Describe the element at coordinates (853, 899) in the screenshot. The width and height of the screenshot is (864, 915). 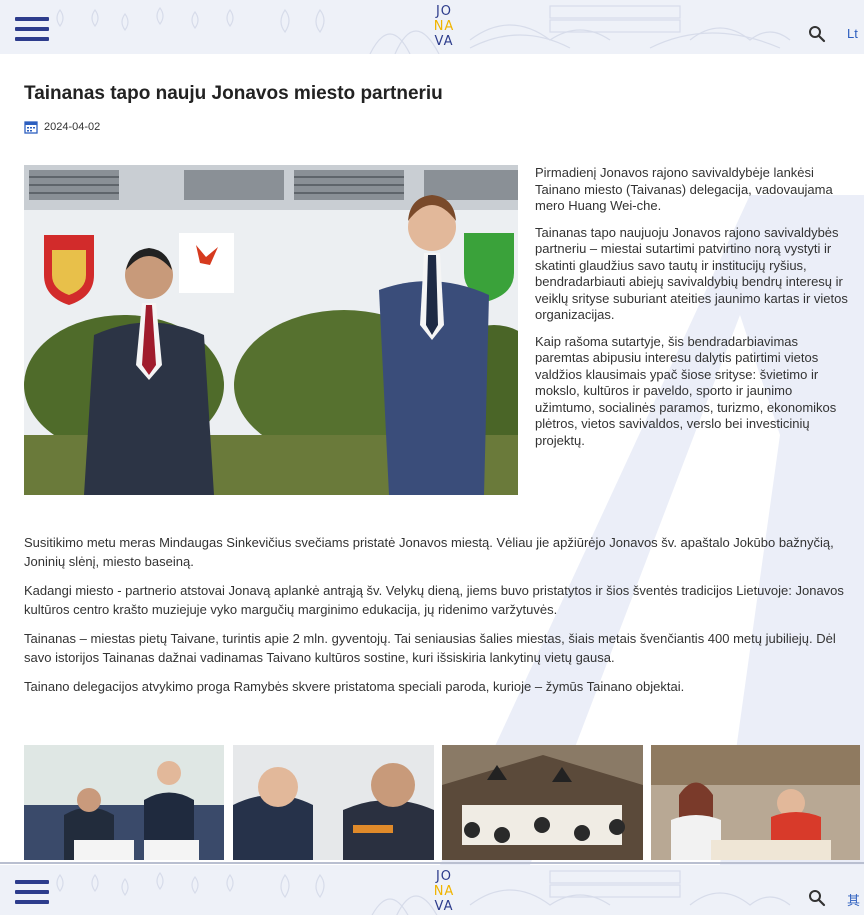
I see `language-switch: 其` at that location.